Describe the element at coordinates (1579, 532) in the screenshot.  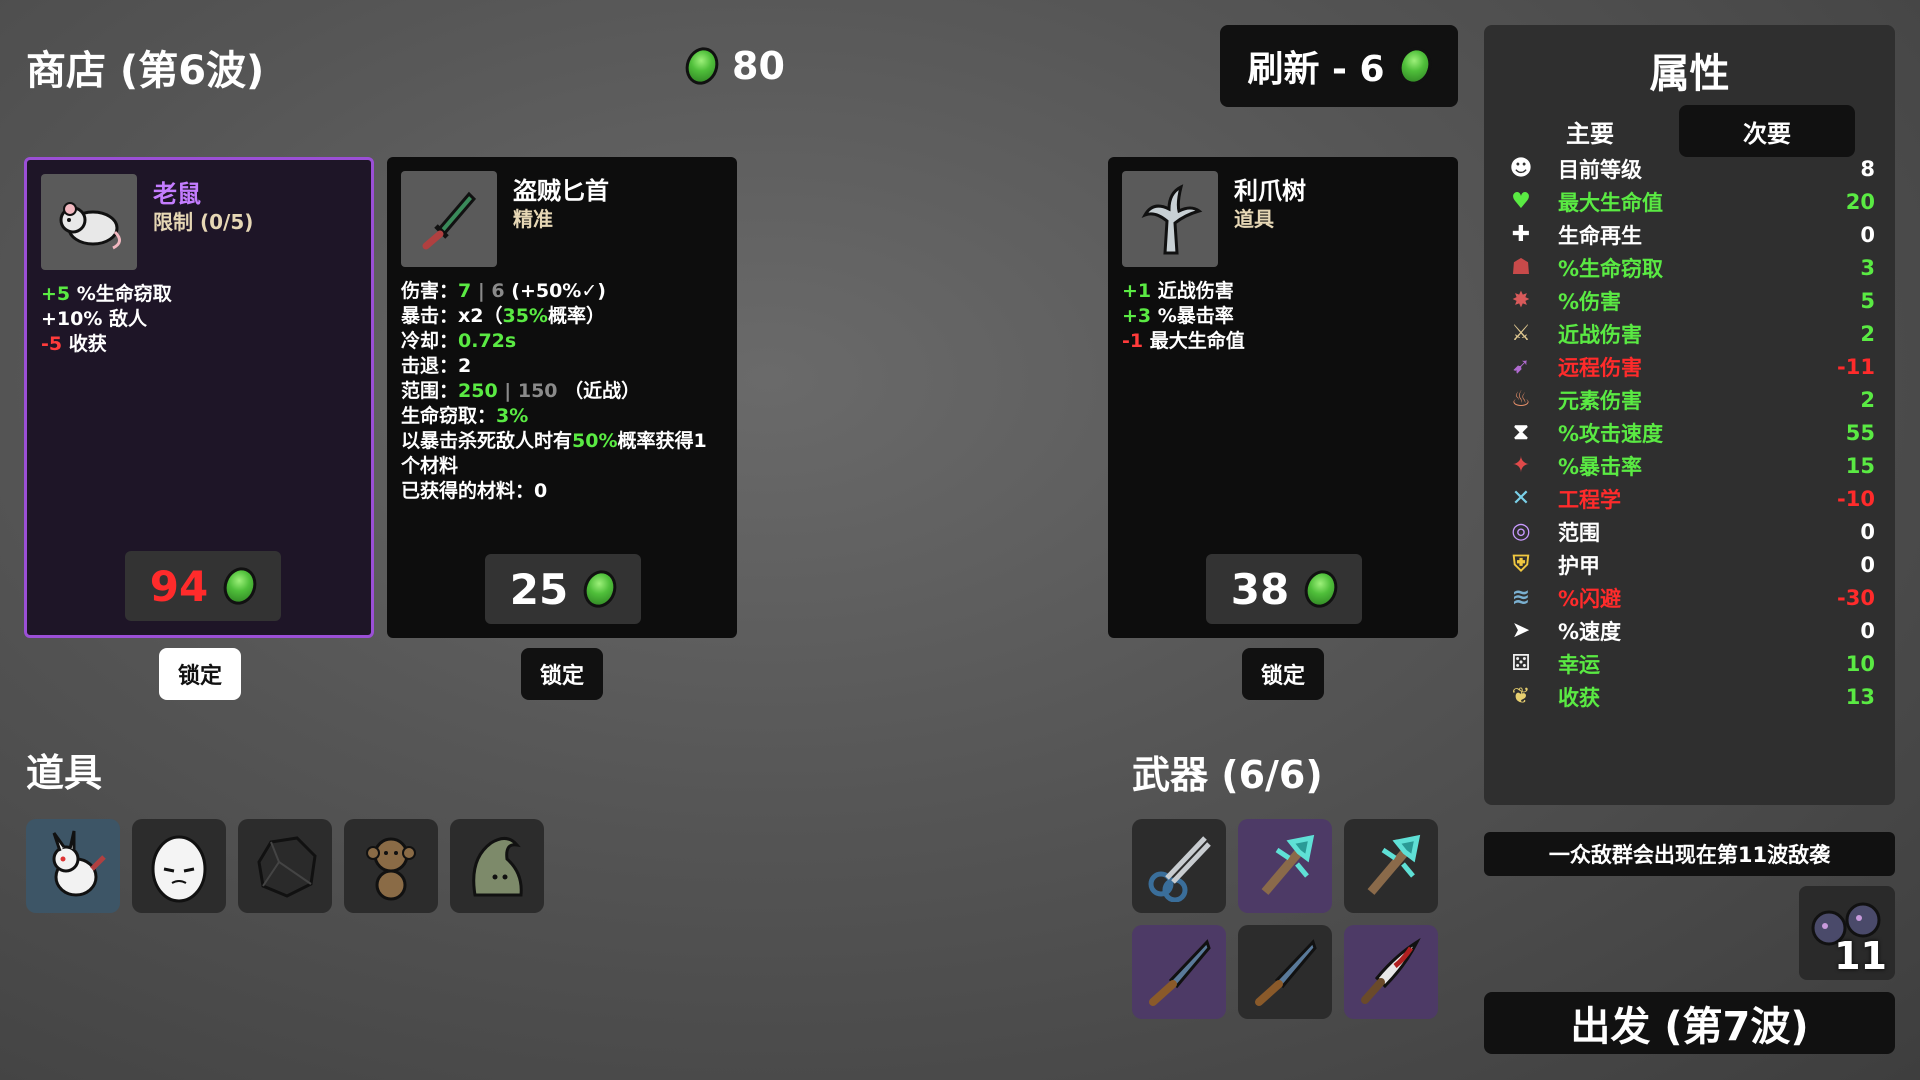
I see `stat-label: 范围` at that location.